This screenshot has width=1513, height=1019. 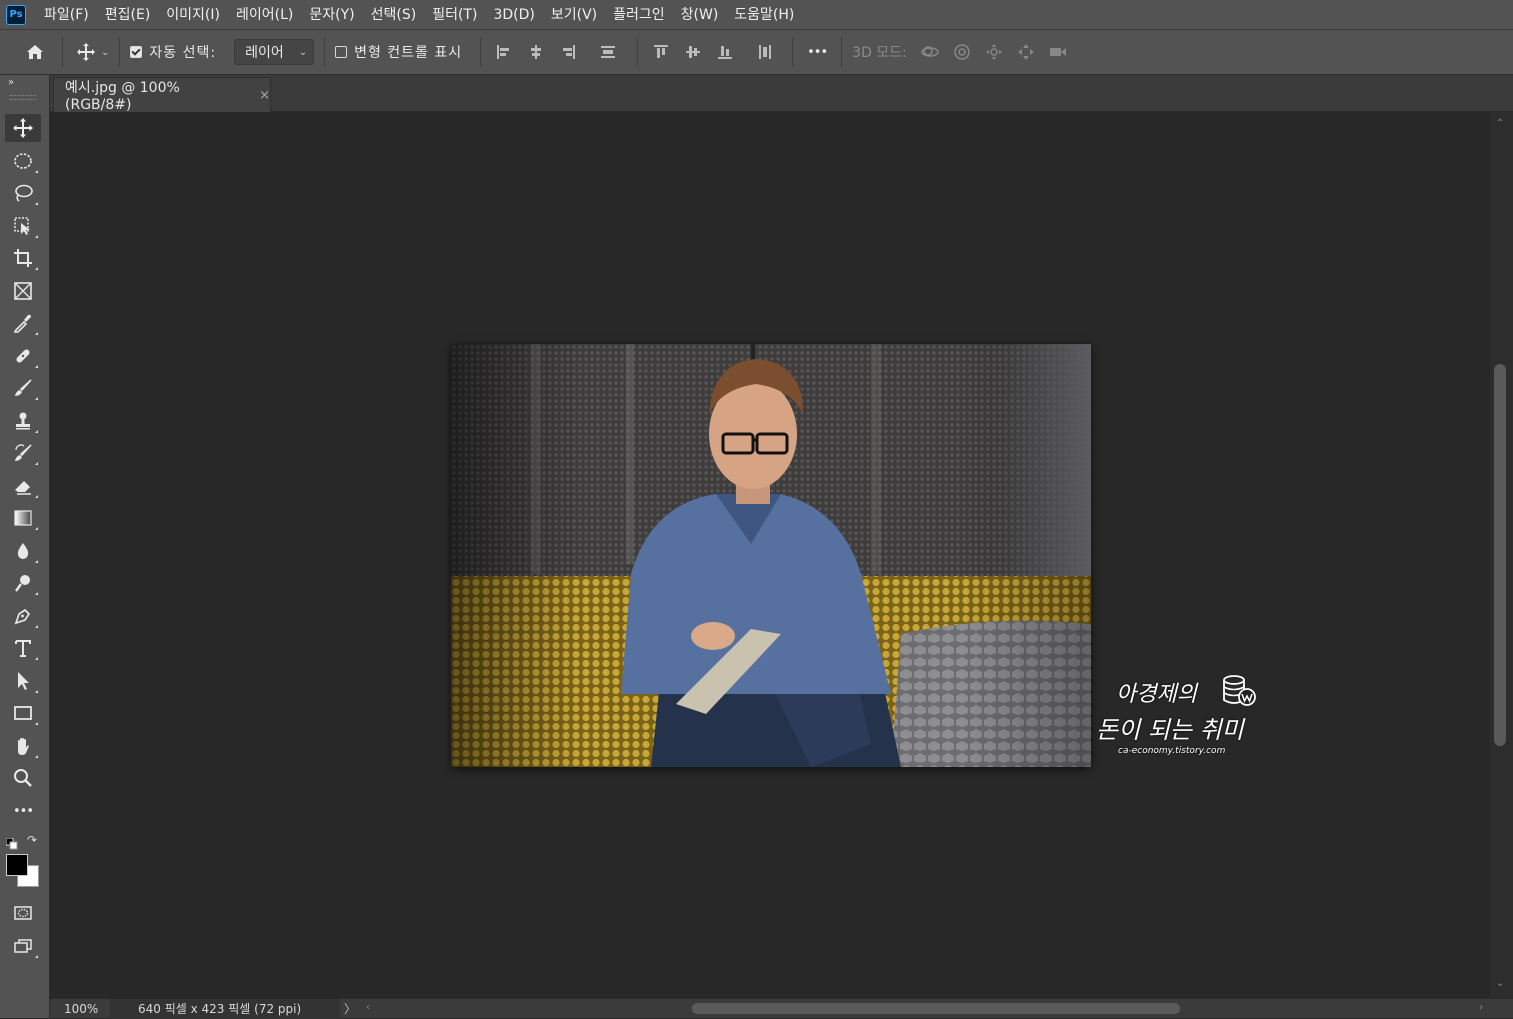 What do you see at coordinates (264, 15) in the screenshot?
I see `menu-layer: 레이어(L)` at bounding box center [264, 15].